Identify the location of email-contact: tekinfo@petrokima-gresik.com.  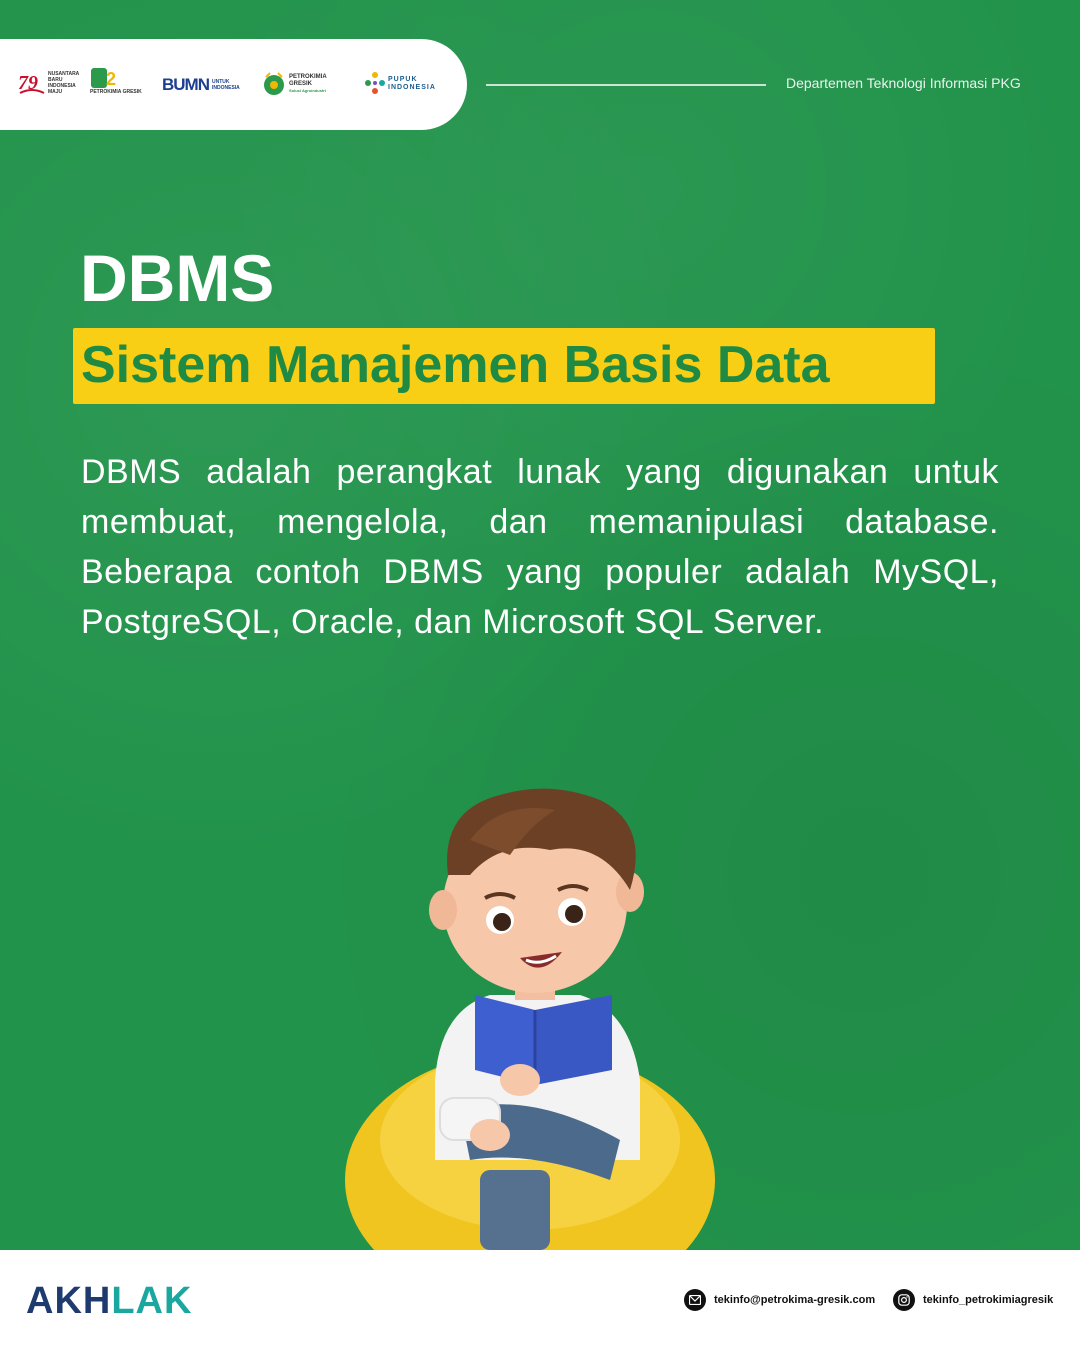
(779, 1300).